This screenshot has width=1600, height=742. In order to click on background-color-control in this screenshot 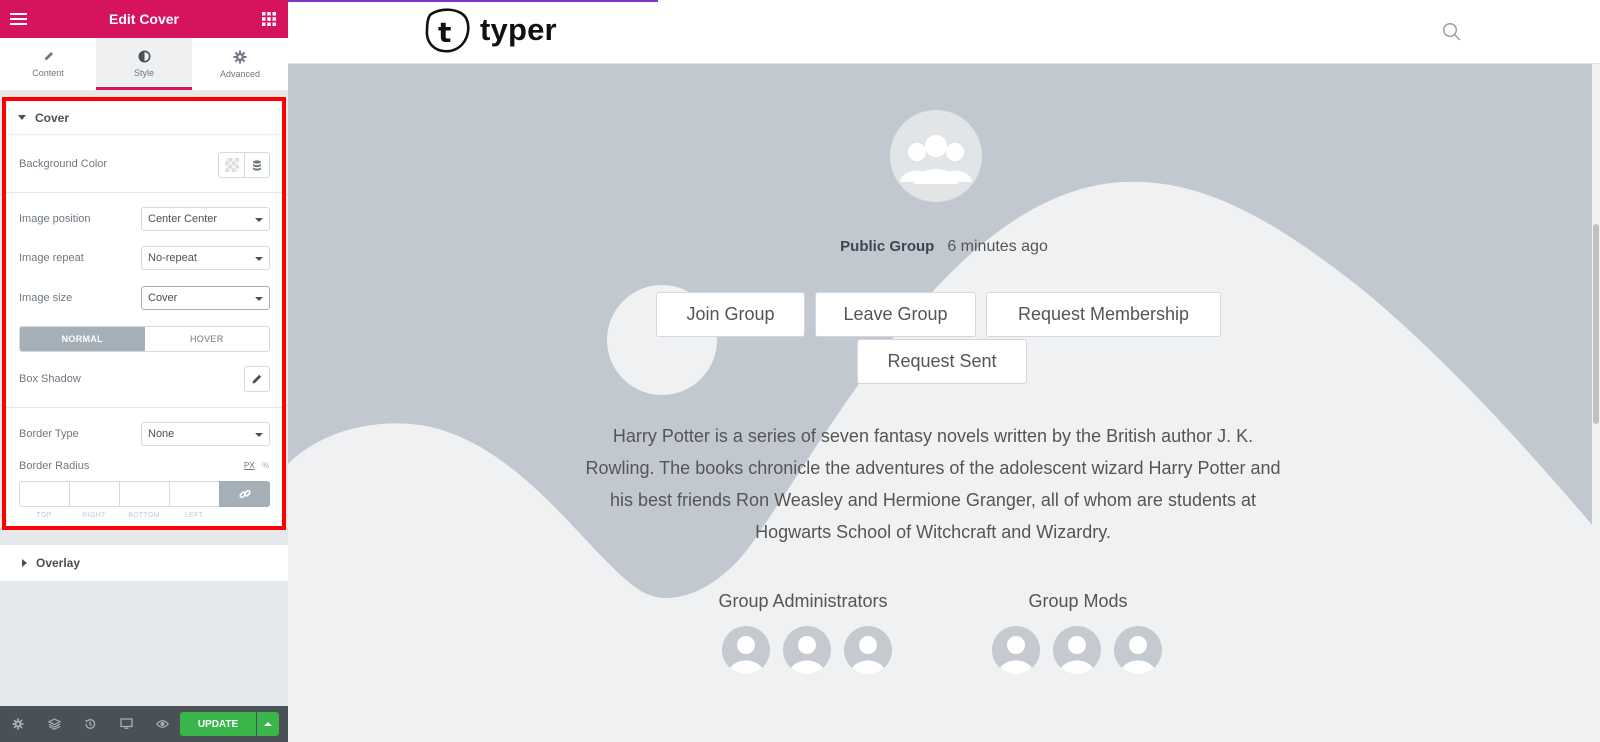, I will do `click(244, 165)`.